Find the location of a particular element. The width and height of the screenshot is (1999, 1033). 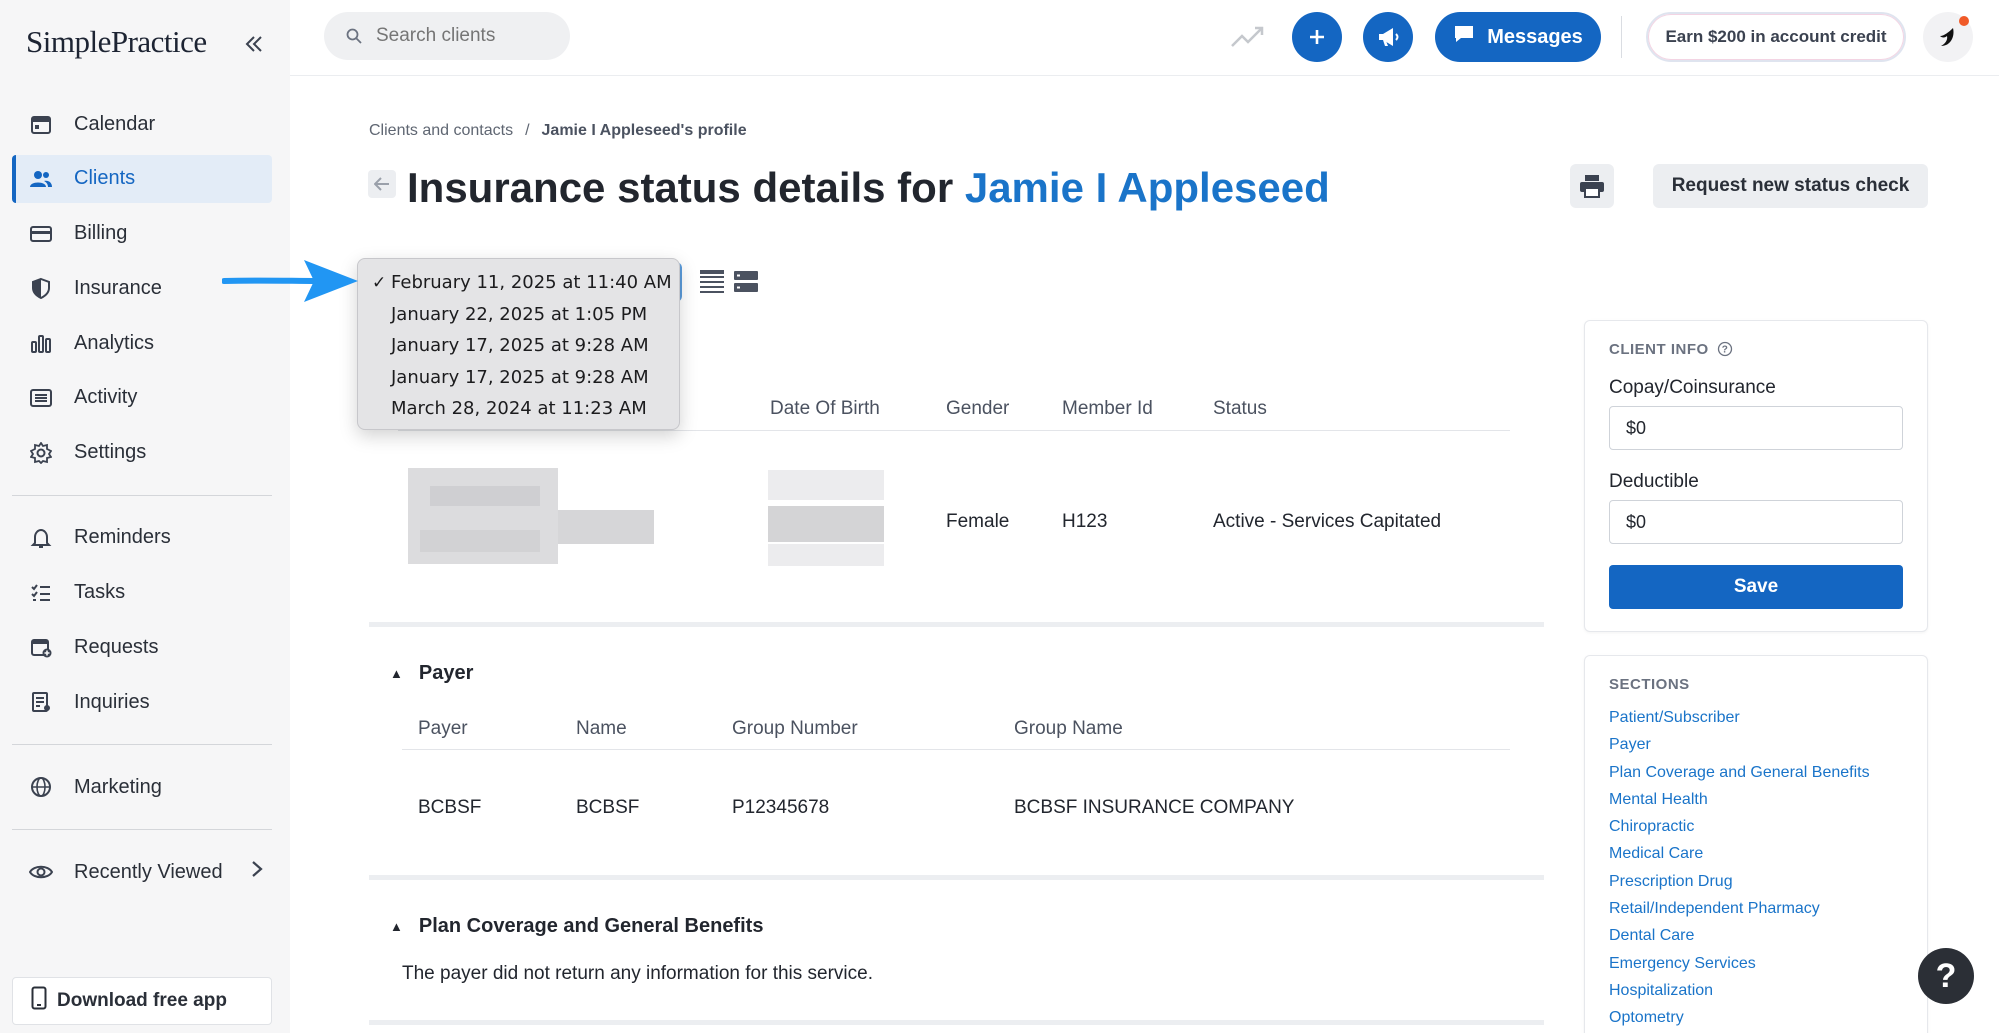

sidebar-item-activity: Activity is located at coordinates (142, 398).